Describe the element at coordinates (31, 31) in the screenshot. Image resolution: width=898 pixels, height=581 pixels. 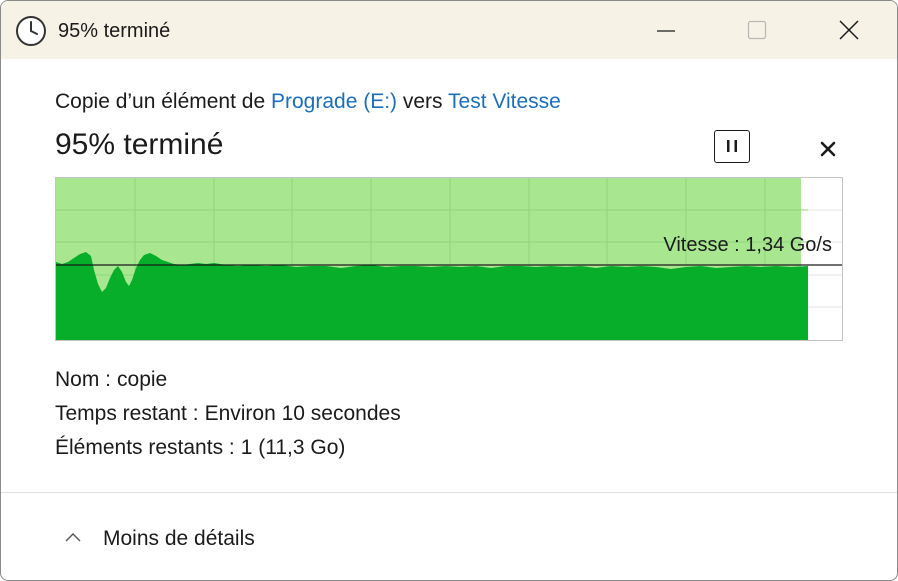
I see `clock-icon` at that location.